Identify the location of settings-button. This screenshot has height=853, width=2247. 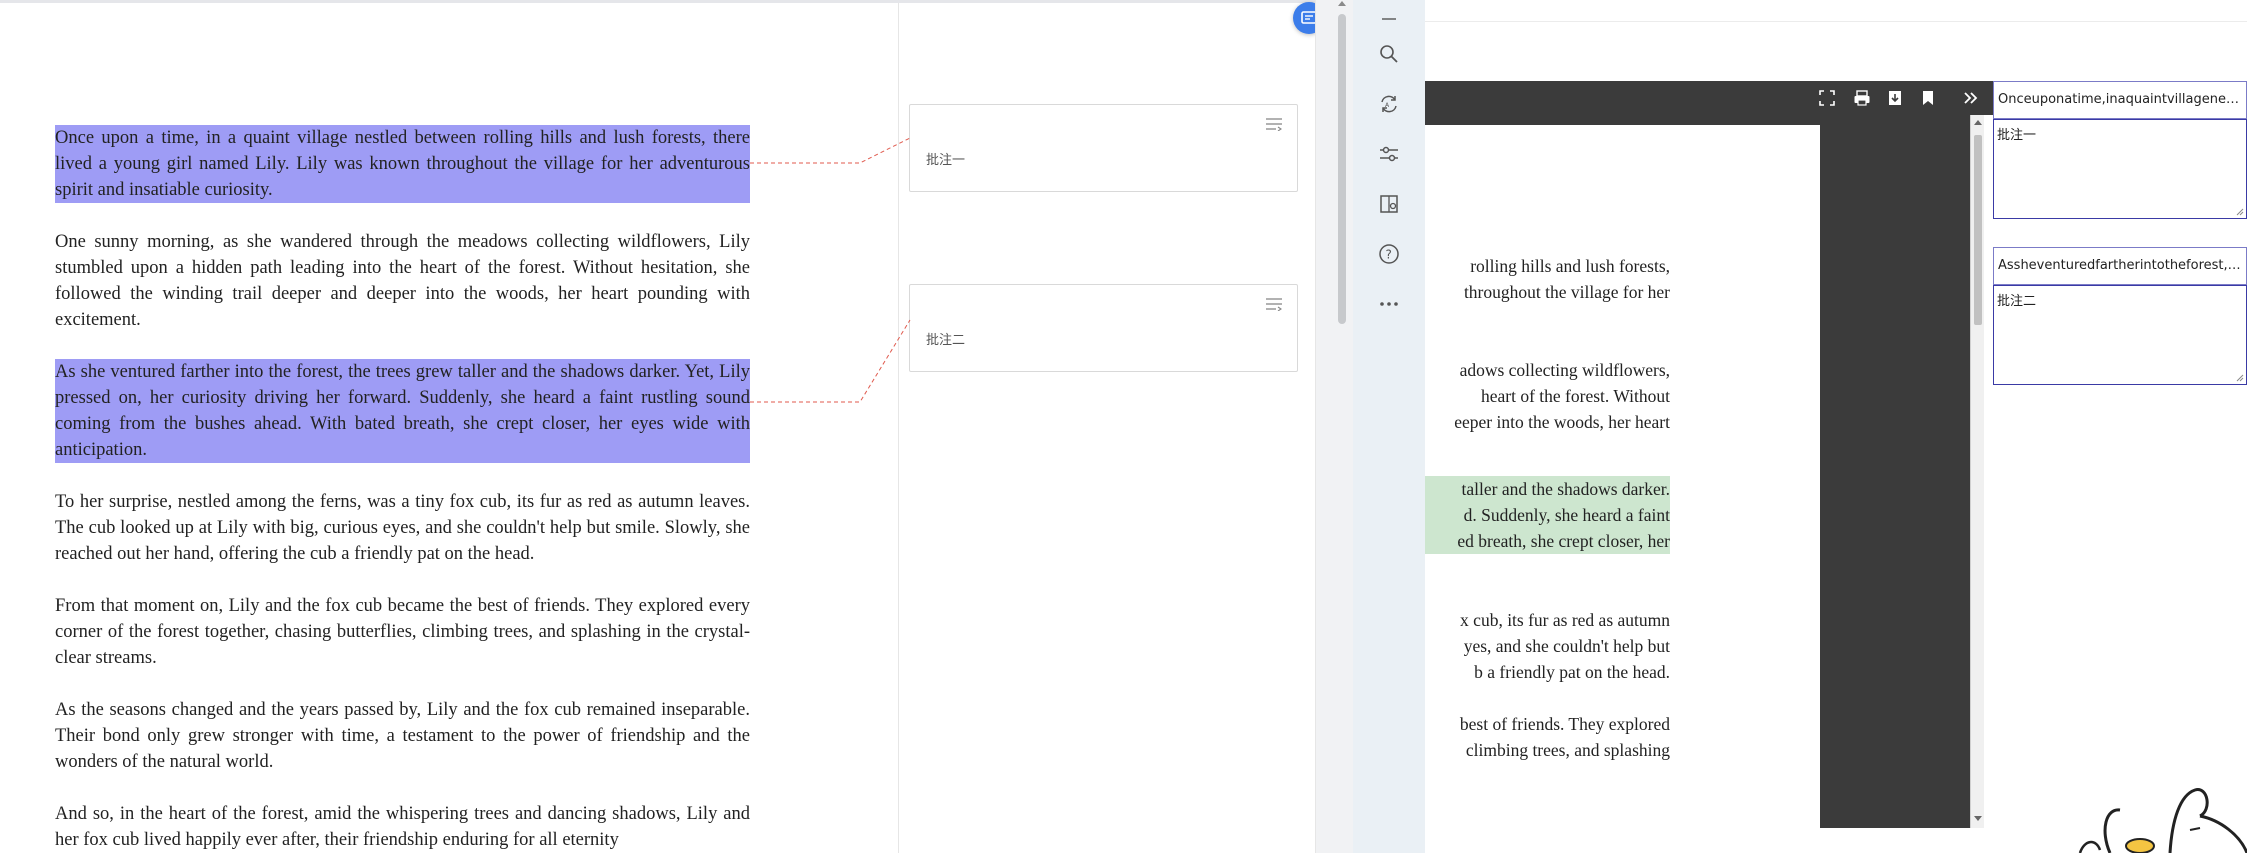
(1389, 154).